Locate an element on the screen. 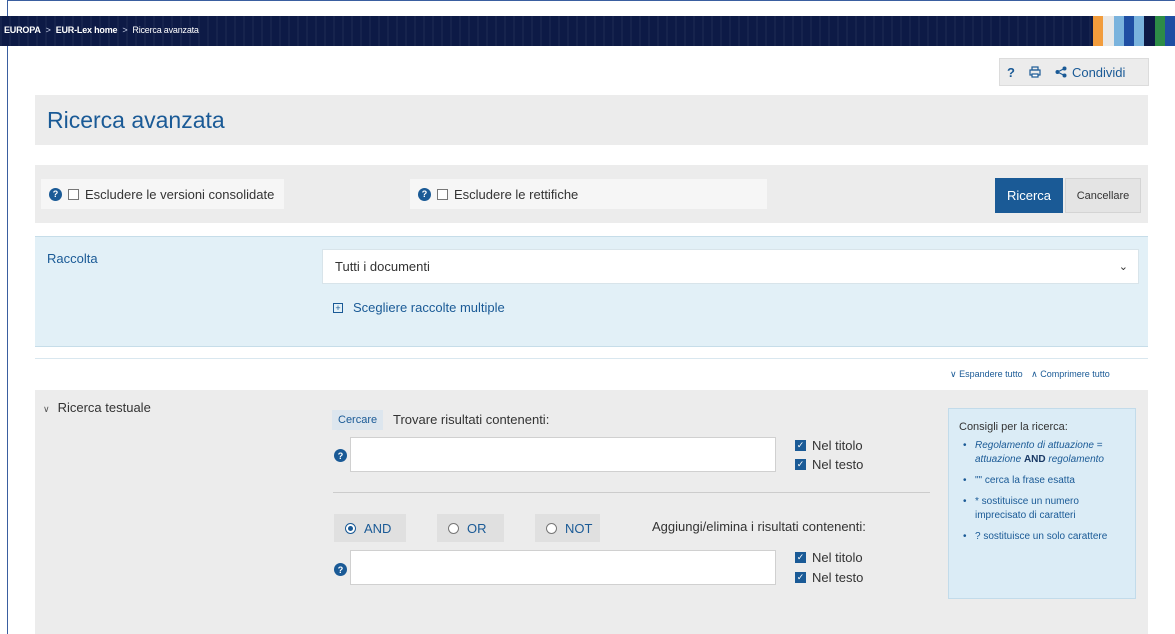 The height and width of the screenshot is (634, 1175). expand-collapse-controls: ∨ Espandere tutto ∧ Comprimere tutto is located at coordinates (1030, 374).